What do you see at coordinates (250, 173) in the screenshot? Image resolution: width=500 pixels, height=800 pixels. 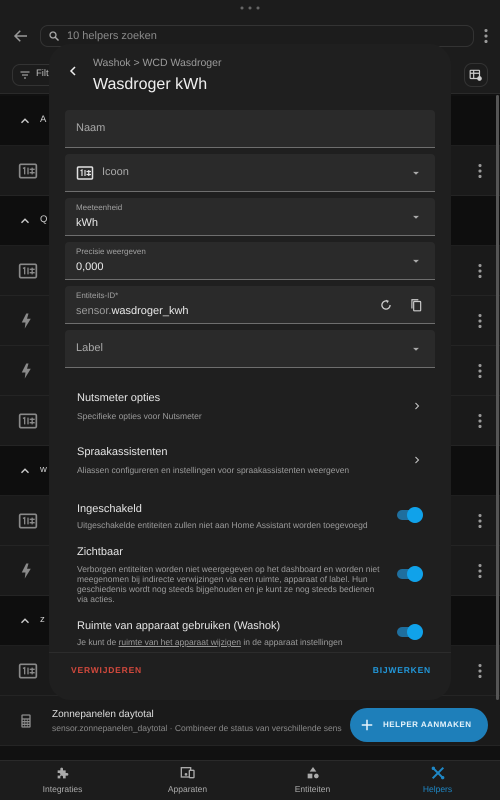 I see `select-field: Icoon` at bounding box center [250, 173].